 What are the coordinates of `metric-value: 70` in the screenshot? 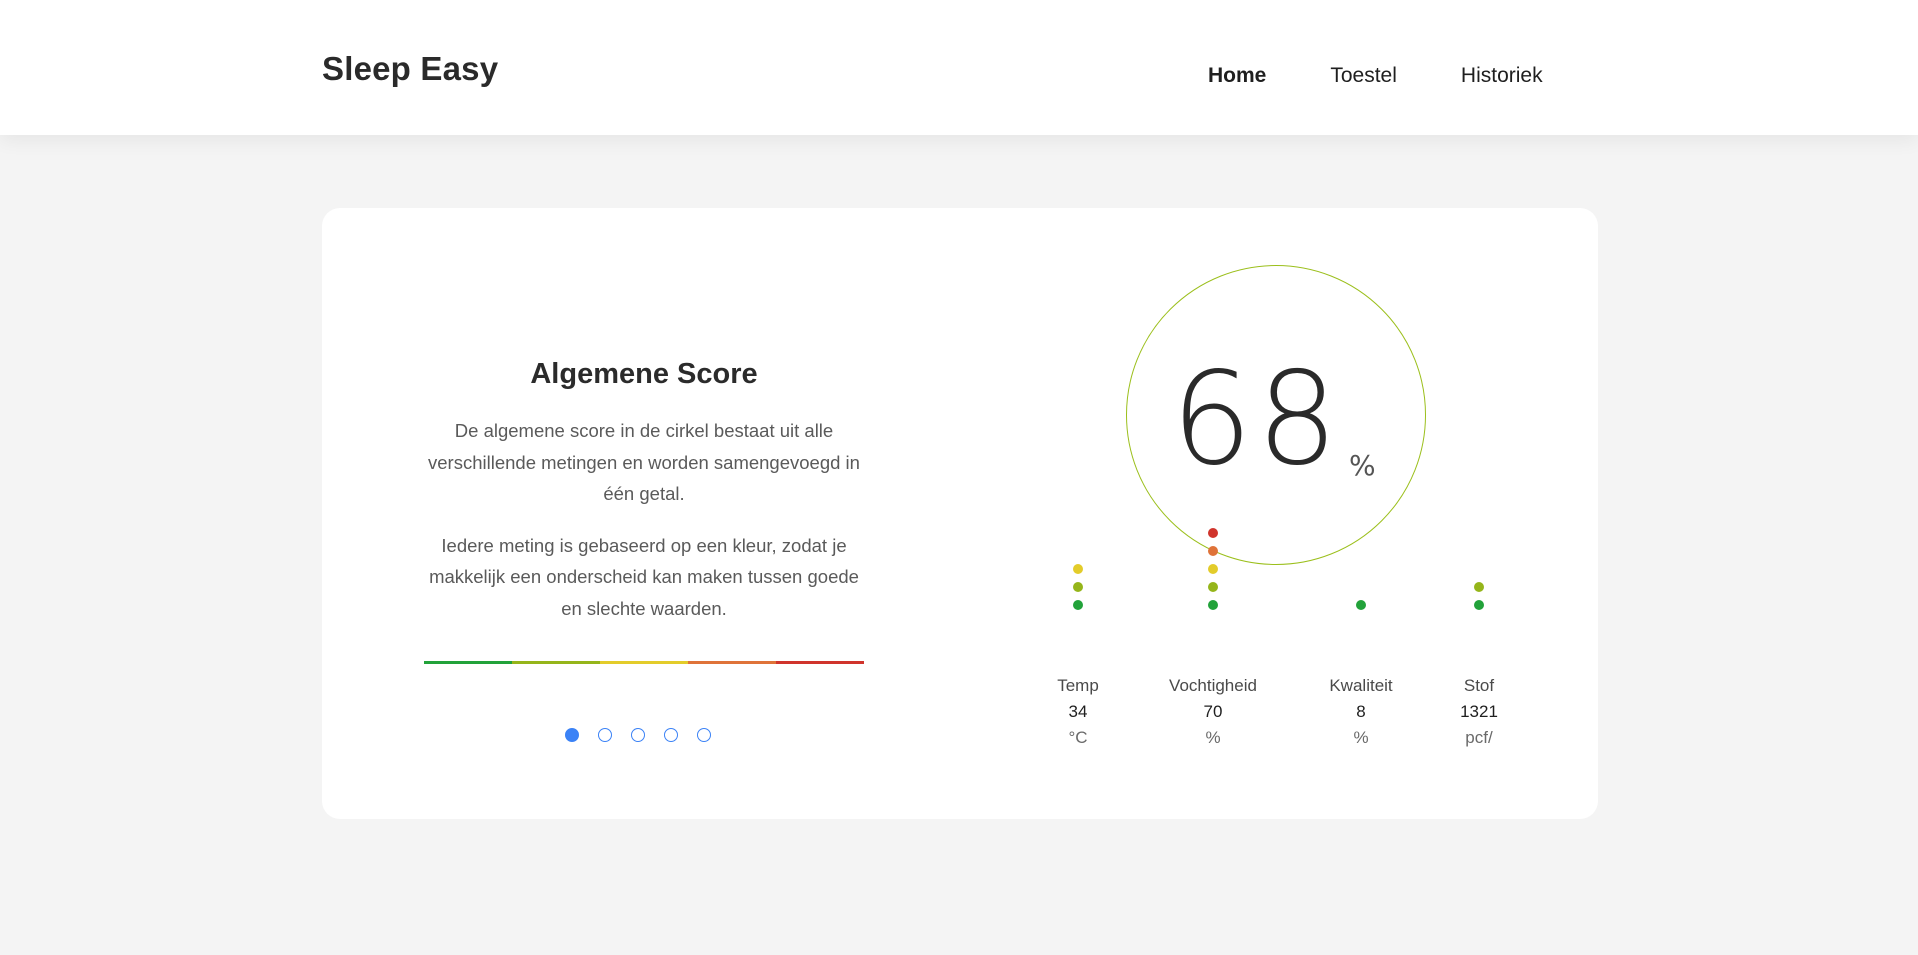 It's located at (1213, 711).